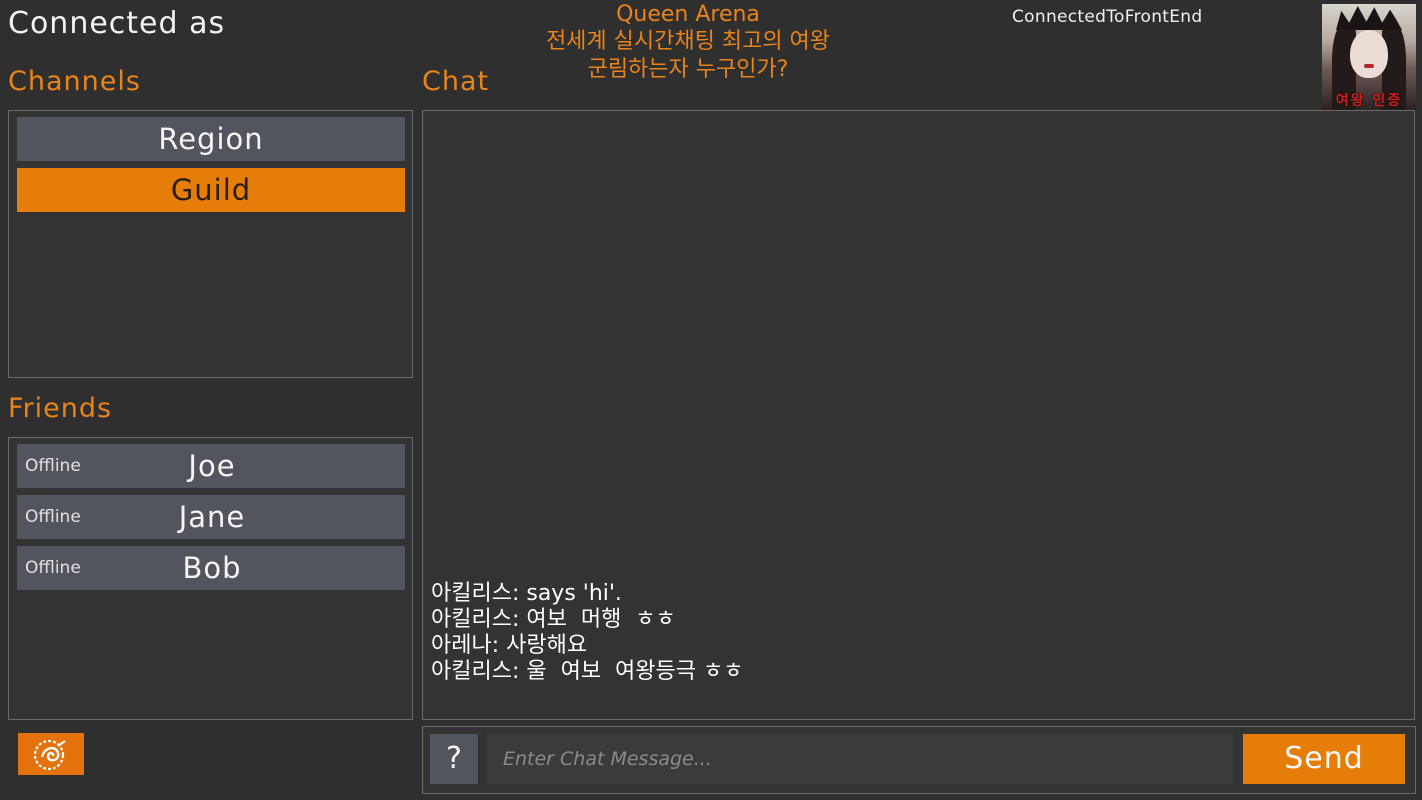  What do you see at coordinates (60, 408) in the screenshot?
I see `friends-heading: Friends` at bounding box center [60, 408].